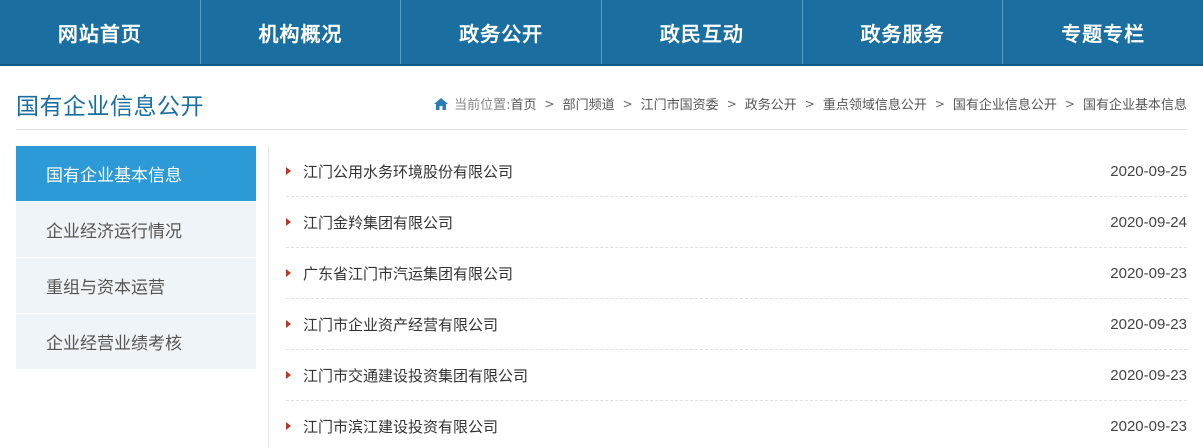  I want to click on list-item: 江门市交通建设投资集团有限公司 2020-09-23, so click(736, 375).